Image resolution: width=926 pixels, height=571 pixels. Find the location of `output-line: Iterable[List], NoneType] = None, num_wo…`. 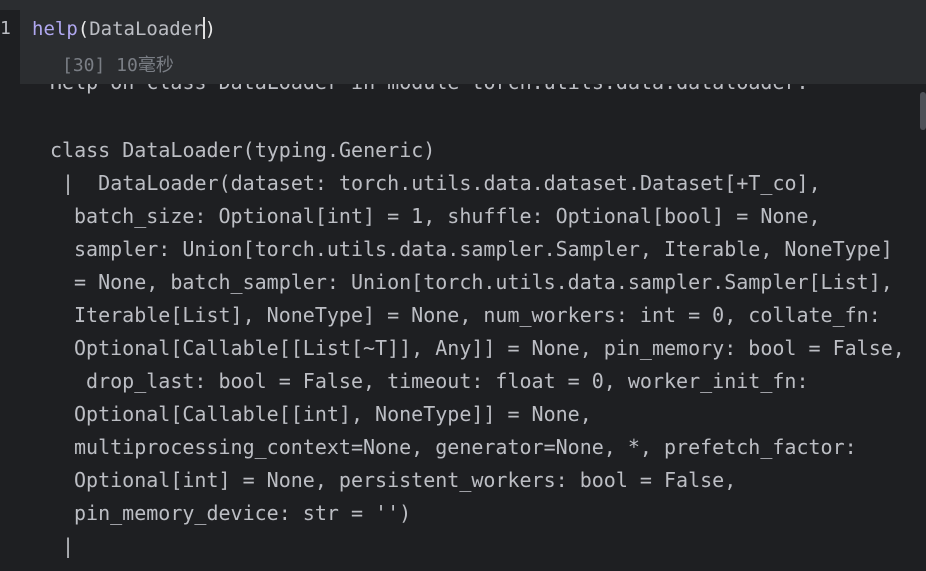

output-line: Iterable[List], NoneType] = None, num_wo… is located at coordinates (477, 315).